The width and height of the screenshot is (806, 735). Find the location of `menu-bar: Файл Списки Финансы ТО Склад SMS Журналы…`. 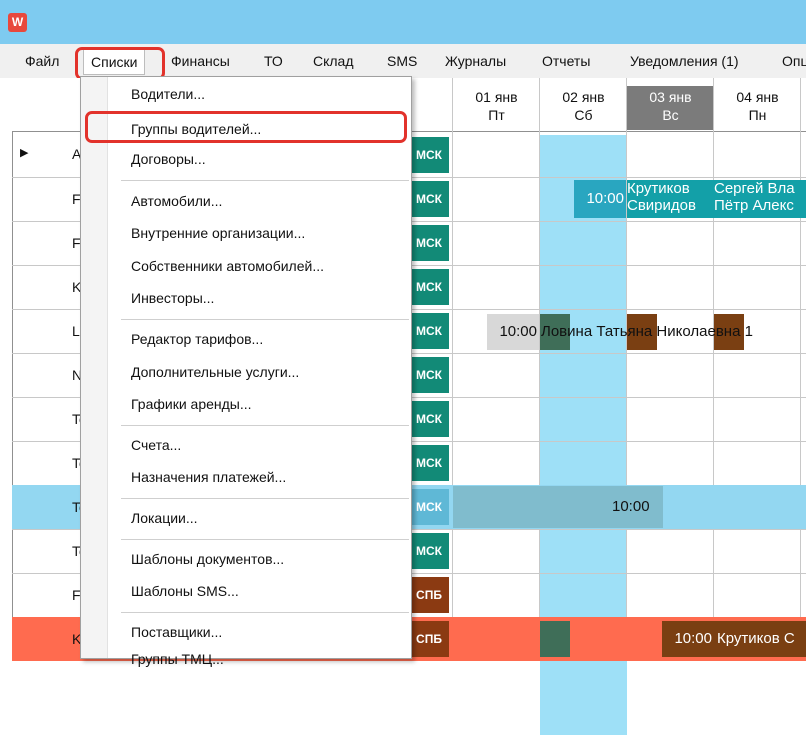

menu-bar: Файл Списки Финансы ТО Склад SMS Журналы… is located at coordinates (403, 61).